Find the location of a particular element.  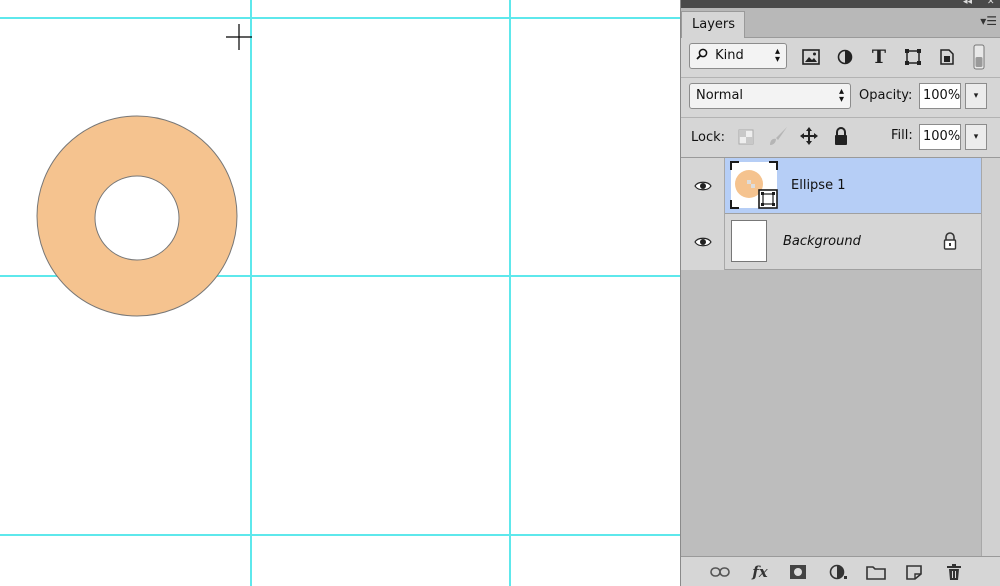

crosshair-cursor-icon is located at coordinates (239, 37).